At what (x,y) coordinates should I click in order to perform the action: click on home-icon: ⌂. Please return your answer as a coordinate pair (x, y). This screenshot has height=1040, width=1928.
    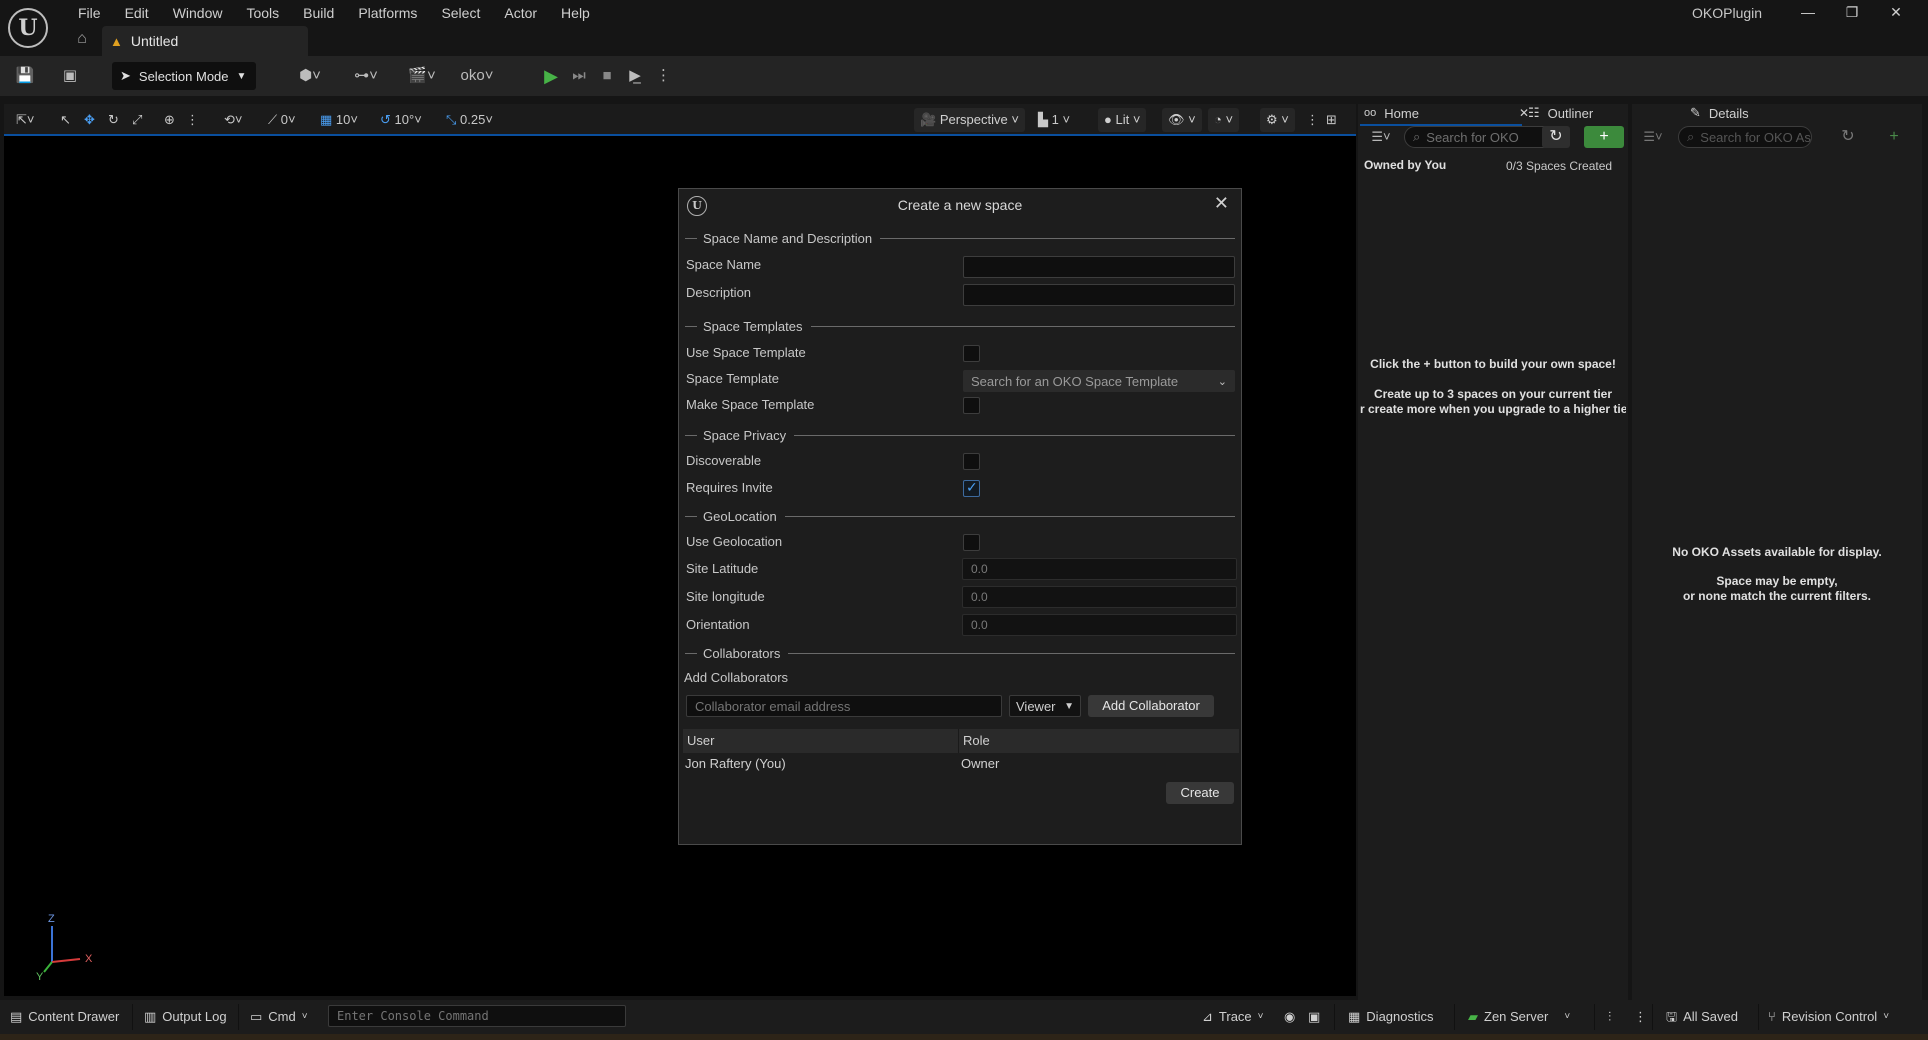
    Looking at the image, I should click on (82, 40).